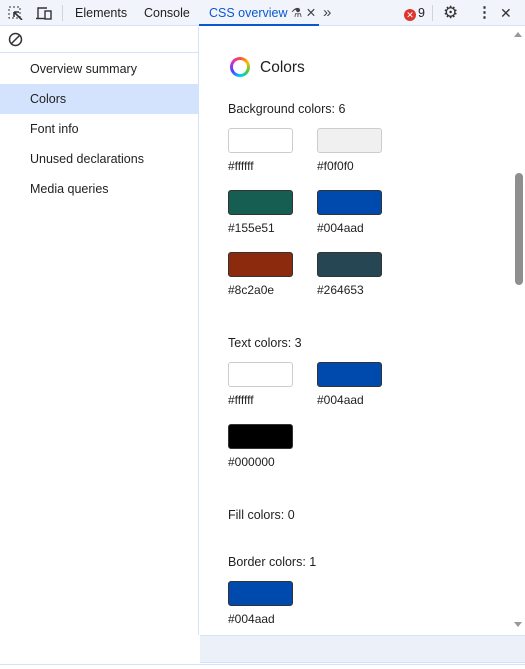  I want to click on sidebar-item-overview-summary: Overview summary, so click(99, 69).